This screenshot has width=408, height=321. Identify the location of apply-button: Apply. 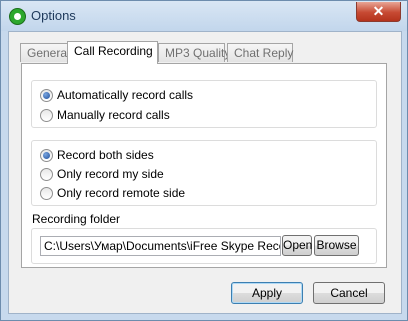
(267, 293).